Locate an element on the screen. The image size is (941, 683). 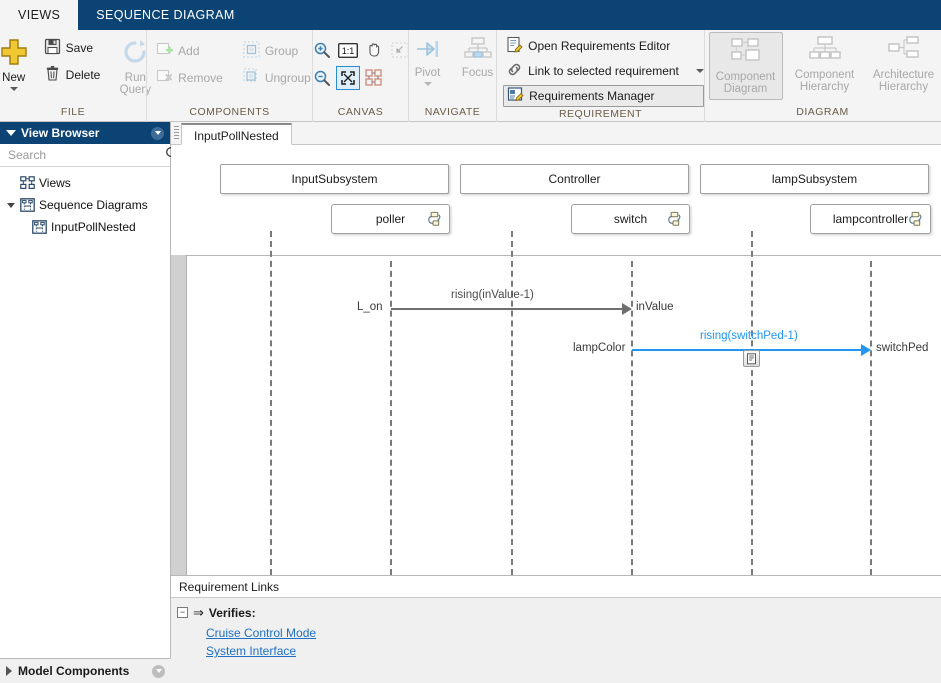
ribbon-group-navigate: Pivot Focus NAVIGATE is located at coordinates (452, 76).